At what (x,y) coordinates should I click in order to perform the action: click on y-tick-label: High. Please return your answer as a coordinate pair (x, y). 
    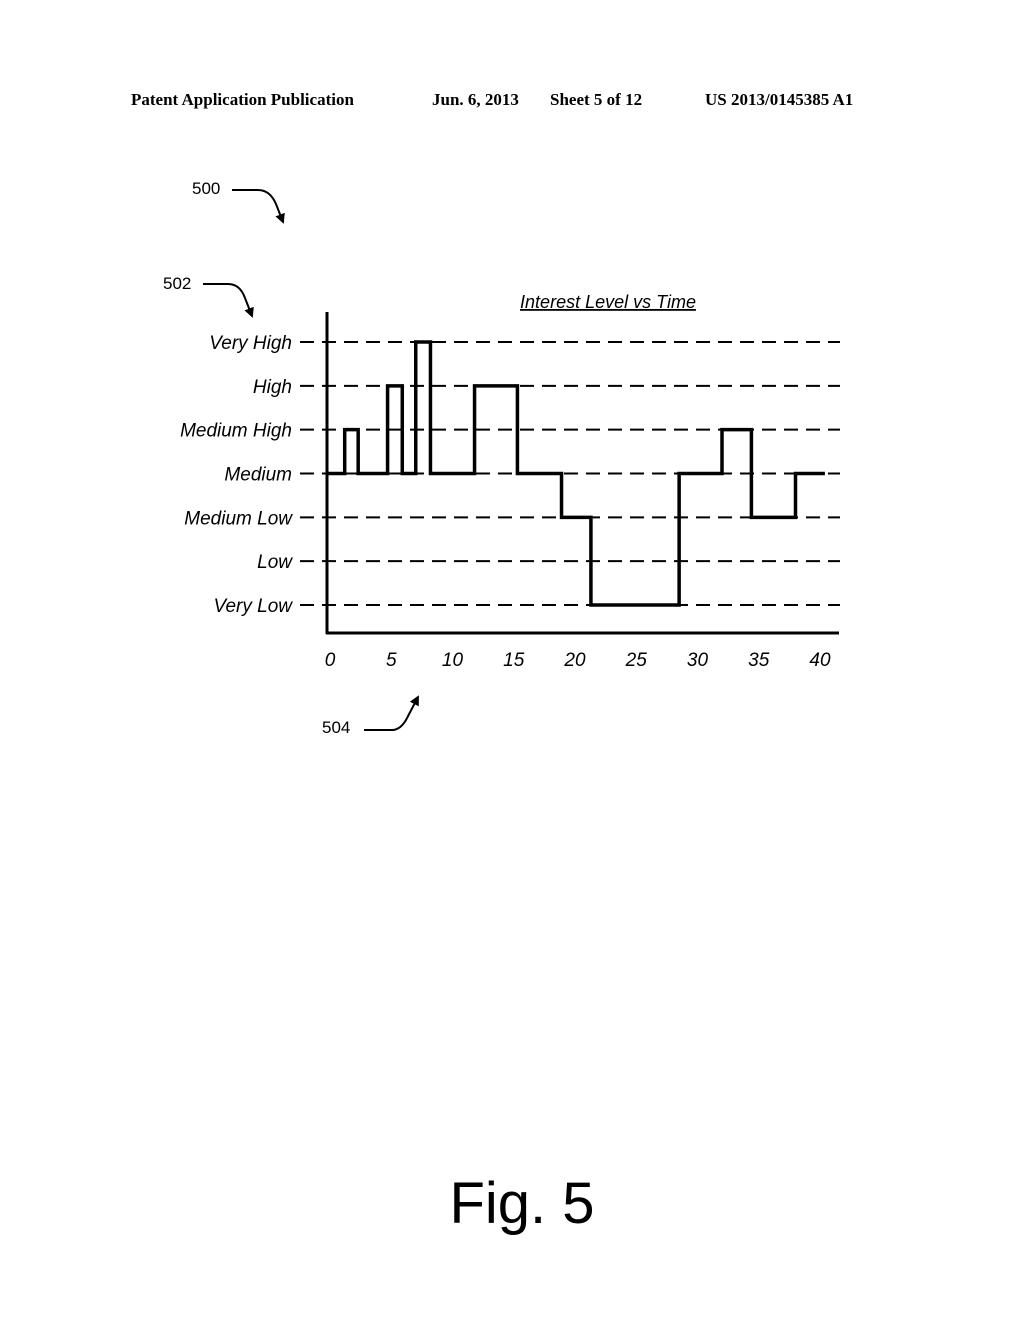
    Looking at the image, I should click on (272, 387).